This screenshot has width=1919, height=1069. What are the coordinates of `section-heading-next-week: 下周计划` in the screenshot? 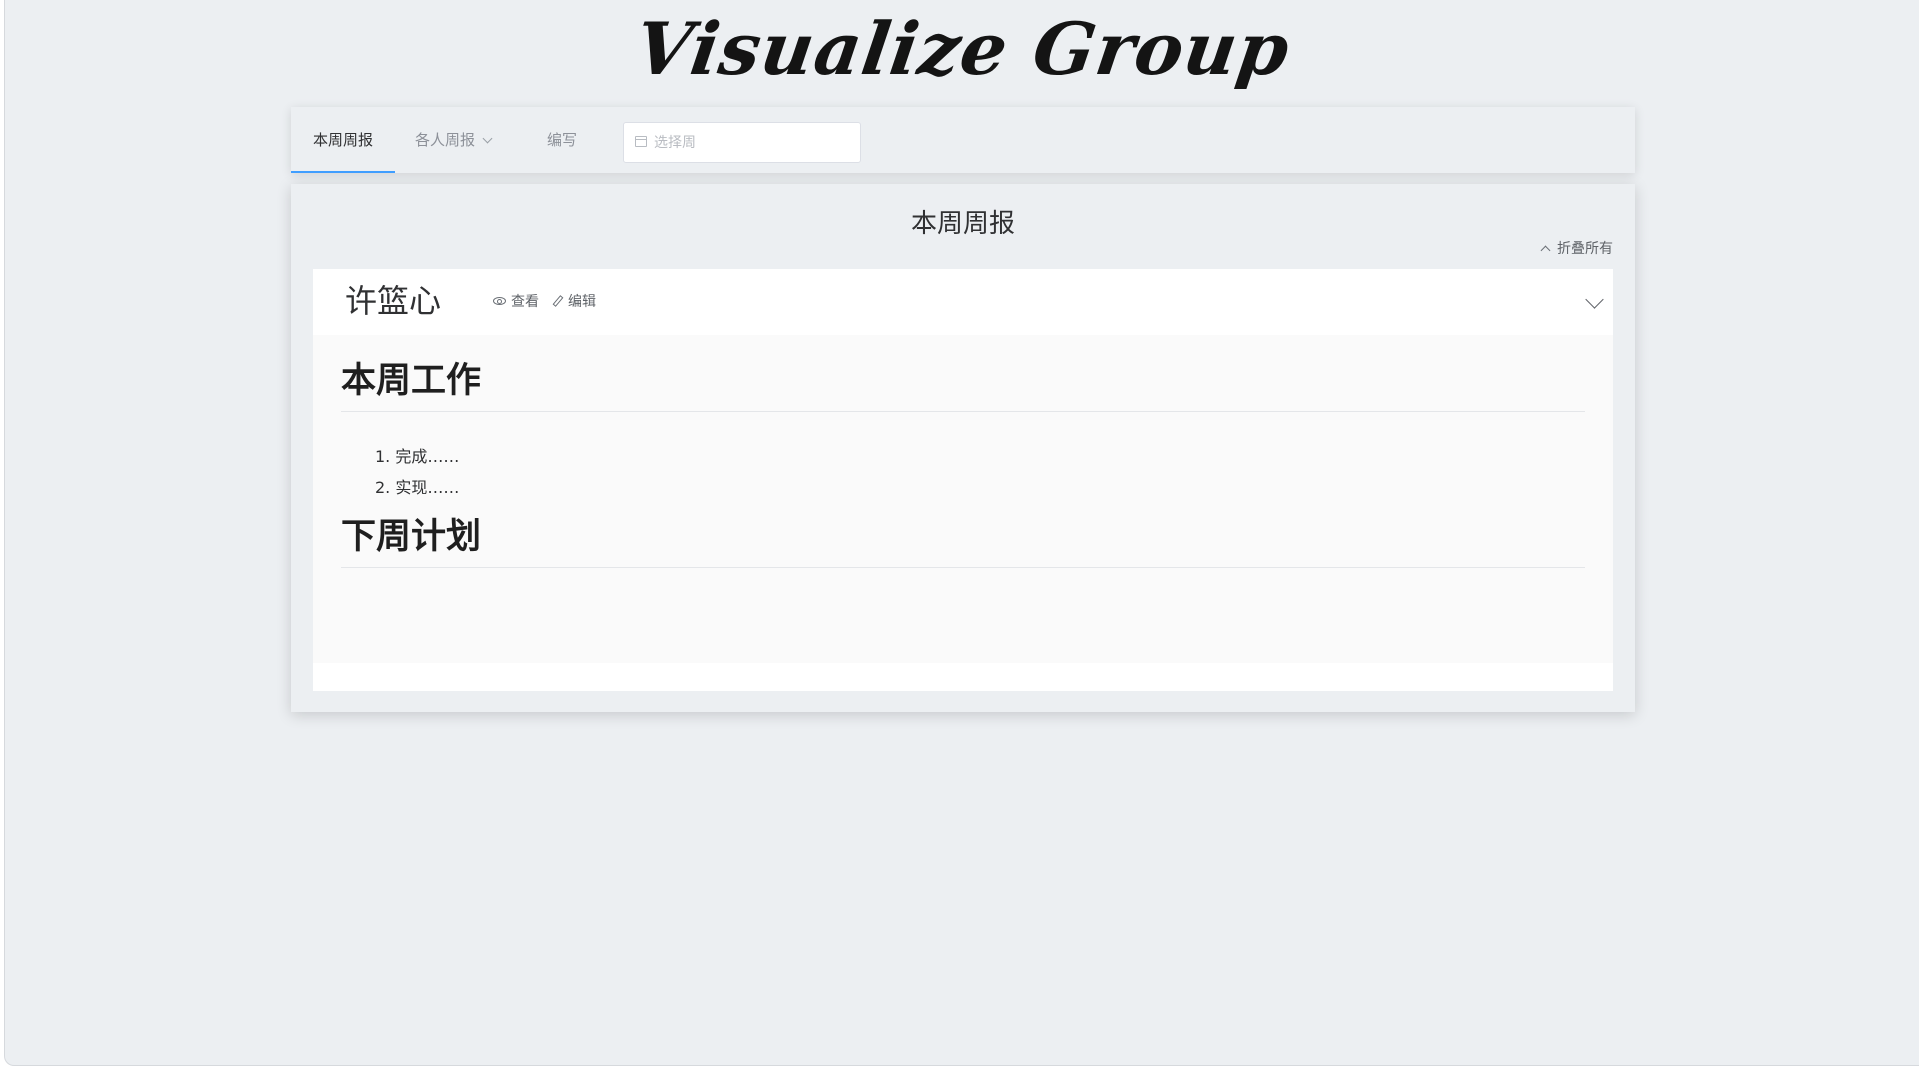 It's located at (963, 540).